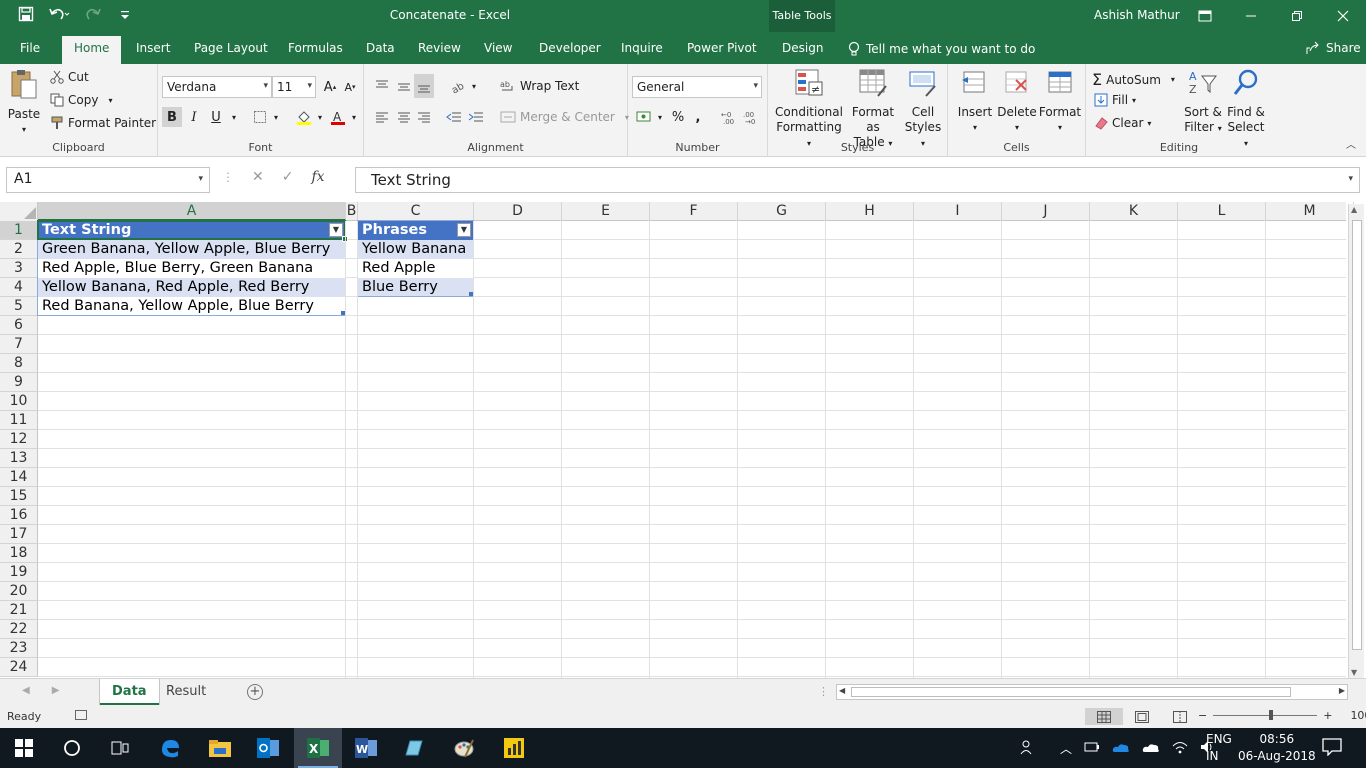 Image resolution: width=1366 pixels, height=768 pixels. Describe the element at coordinates (191, 249) in the screenshot. I see `table-cell-text-string: Green Banana, Yellow Apple, Blue Berry` at that location.